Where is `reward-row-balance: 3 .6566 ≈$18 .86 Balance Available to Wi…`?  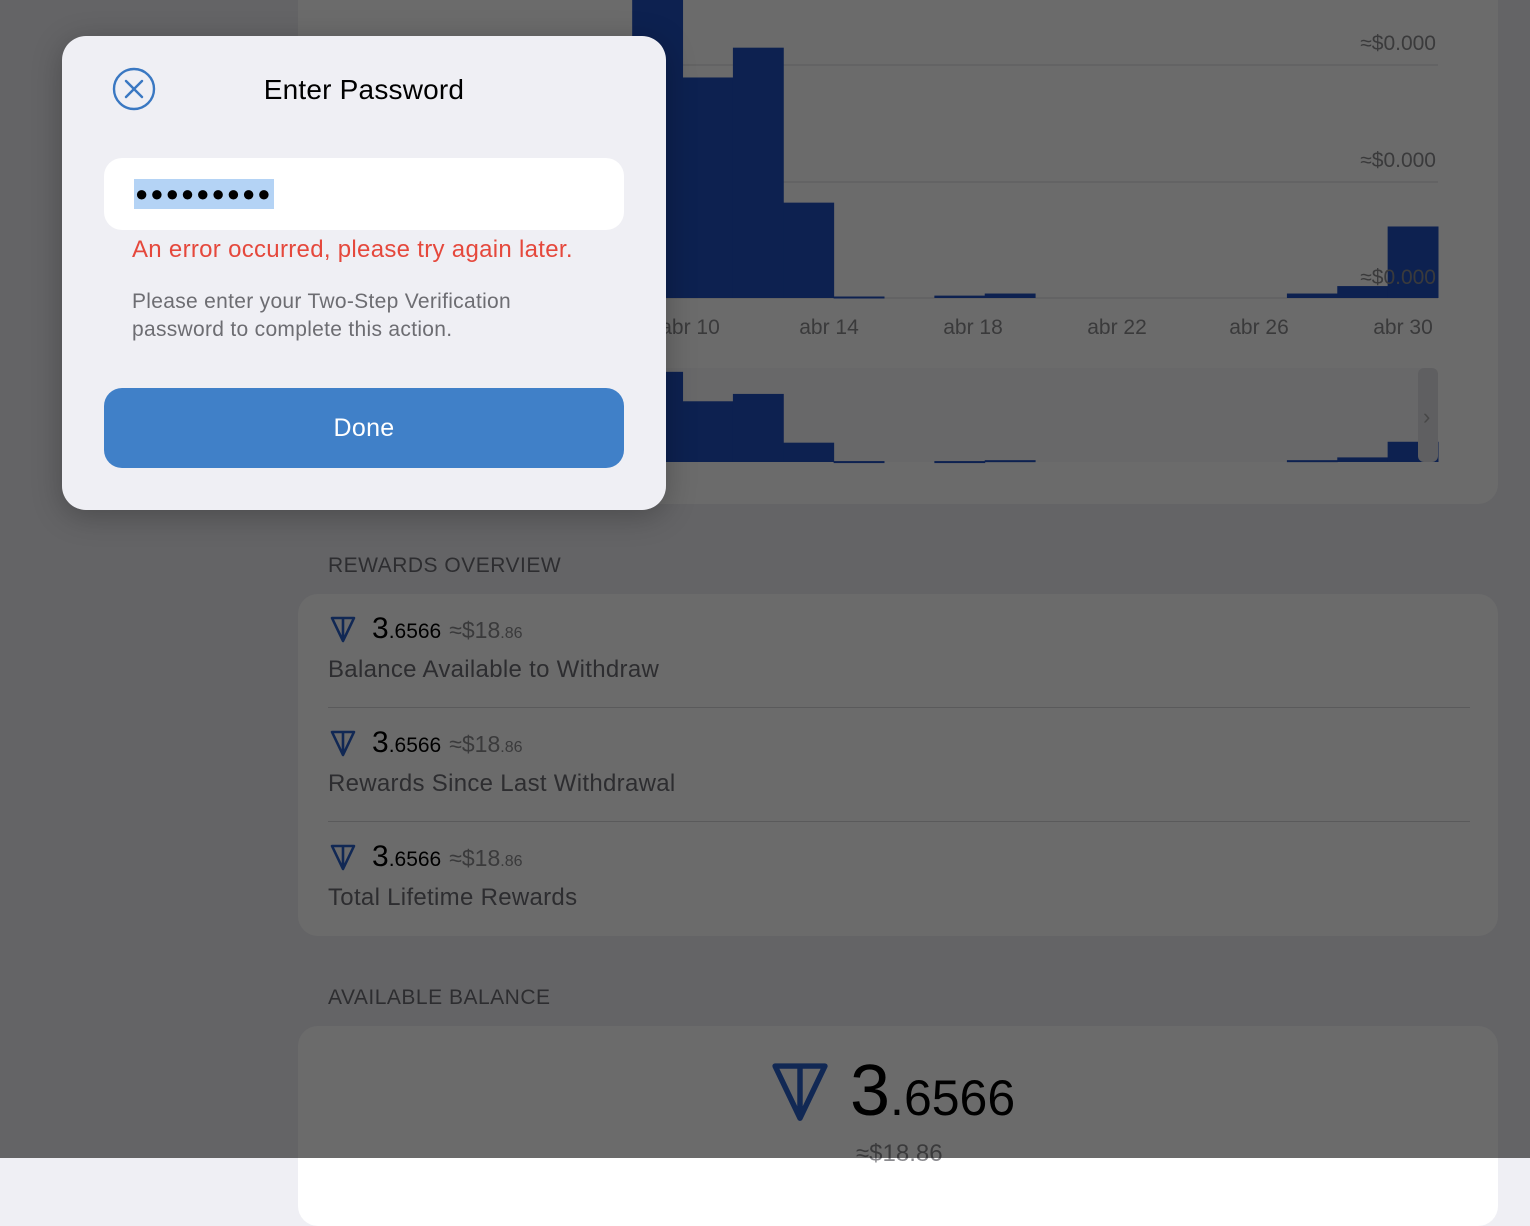 reward-row-balance: 3 .6566 ≈$18 .86 Balance Available to Wi… is located at coordinates (899, 651).